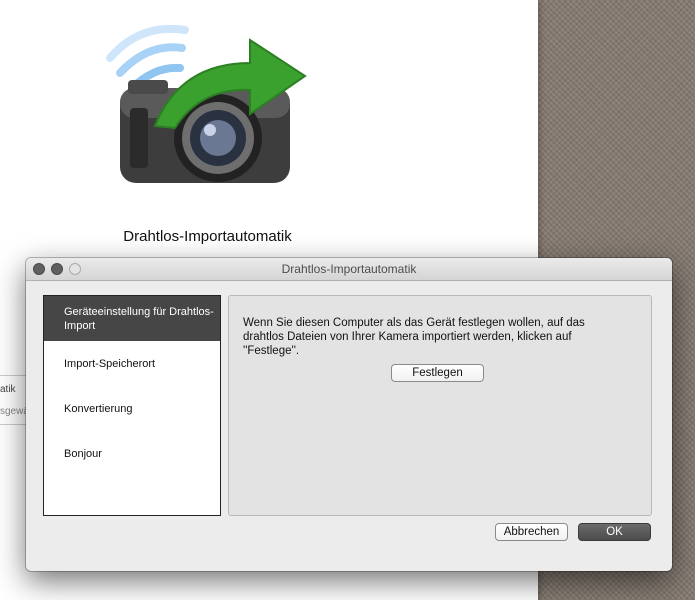  What do you see at coordinates (98, 408) in the screenshot?
I see `sidebar-item-label: Konvertierung` at bounding box center [98, 408].